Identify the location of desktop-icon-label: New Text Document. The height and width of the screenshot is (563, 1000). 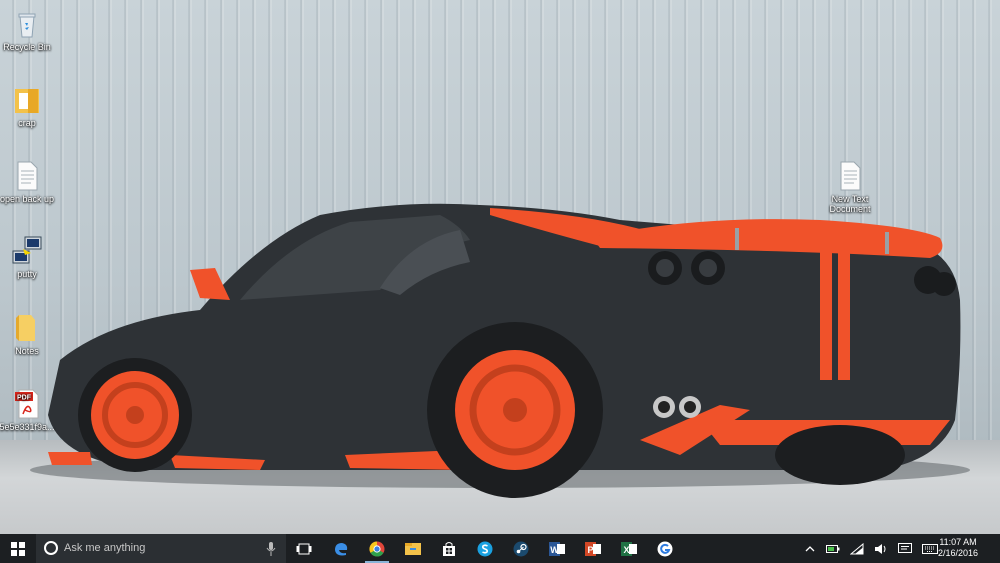
(850, 204).